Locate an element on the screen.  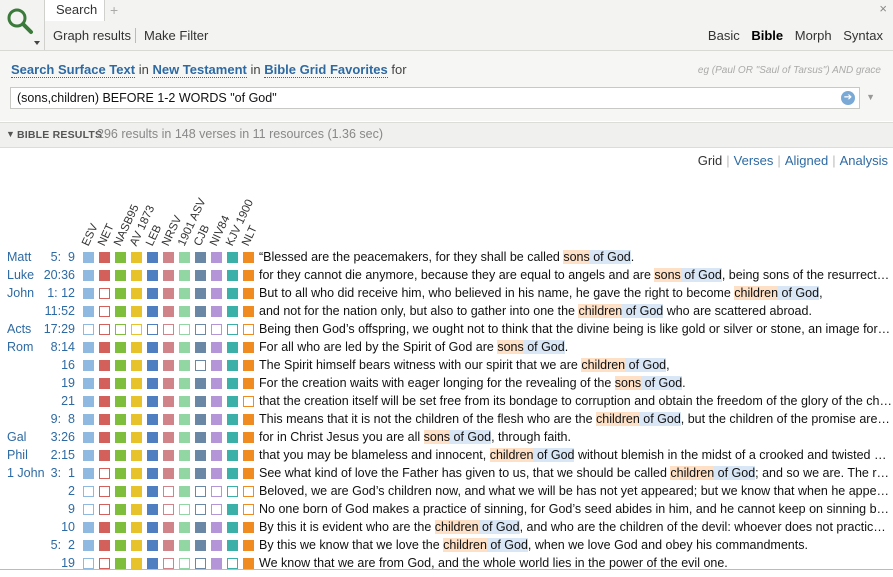
book-link: Luke is located at coordinates (20, 275).